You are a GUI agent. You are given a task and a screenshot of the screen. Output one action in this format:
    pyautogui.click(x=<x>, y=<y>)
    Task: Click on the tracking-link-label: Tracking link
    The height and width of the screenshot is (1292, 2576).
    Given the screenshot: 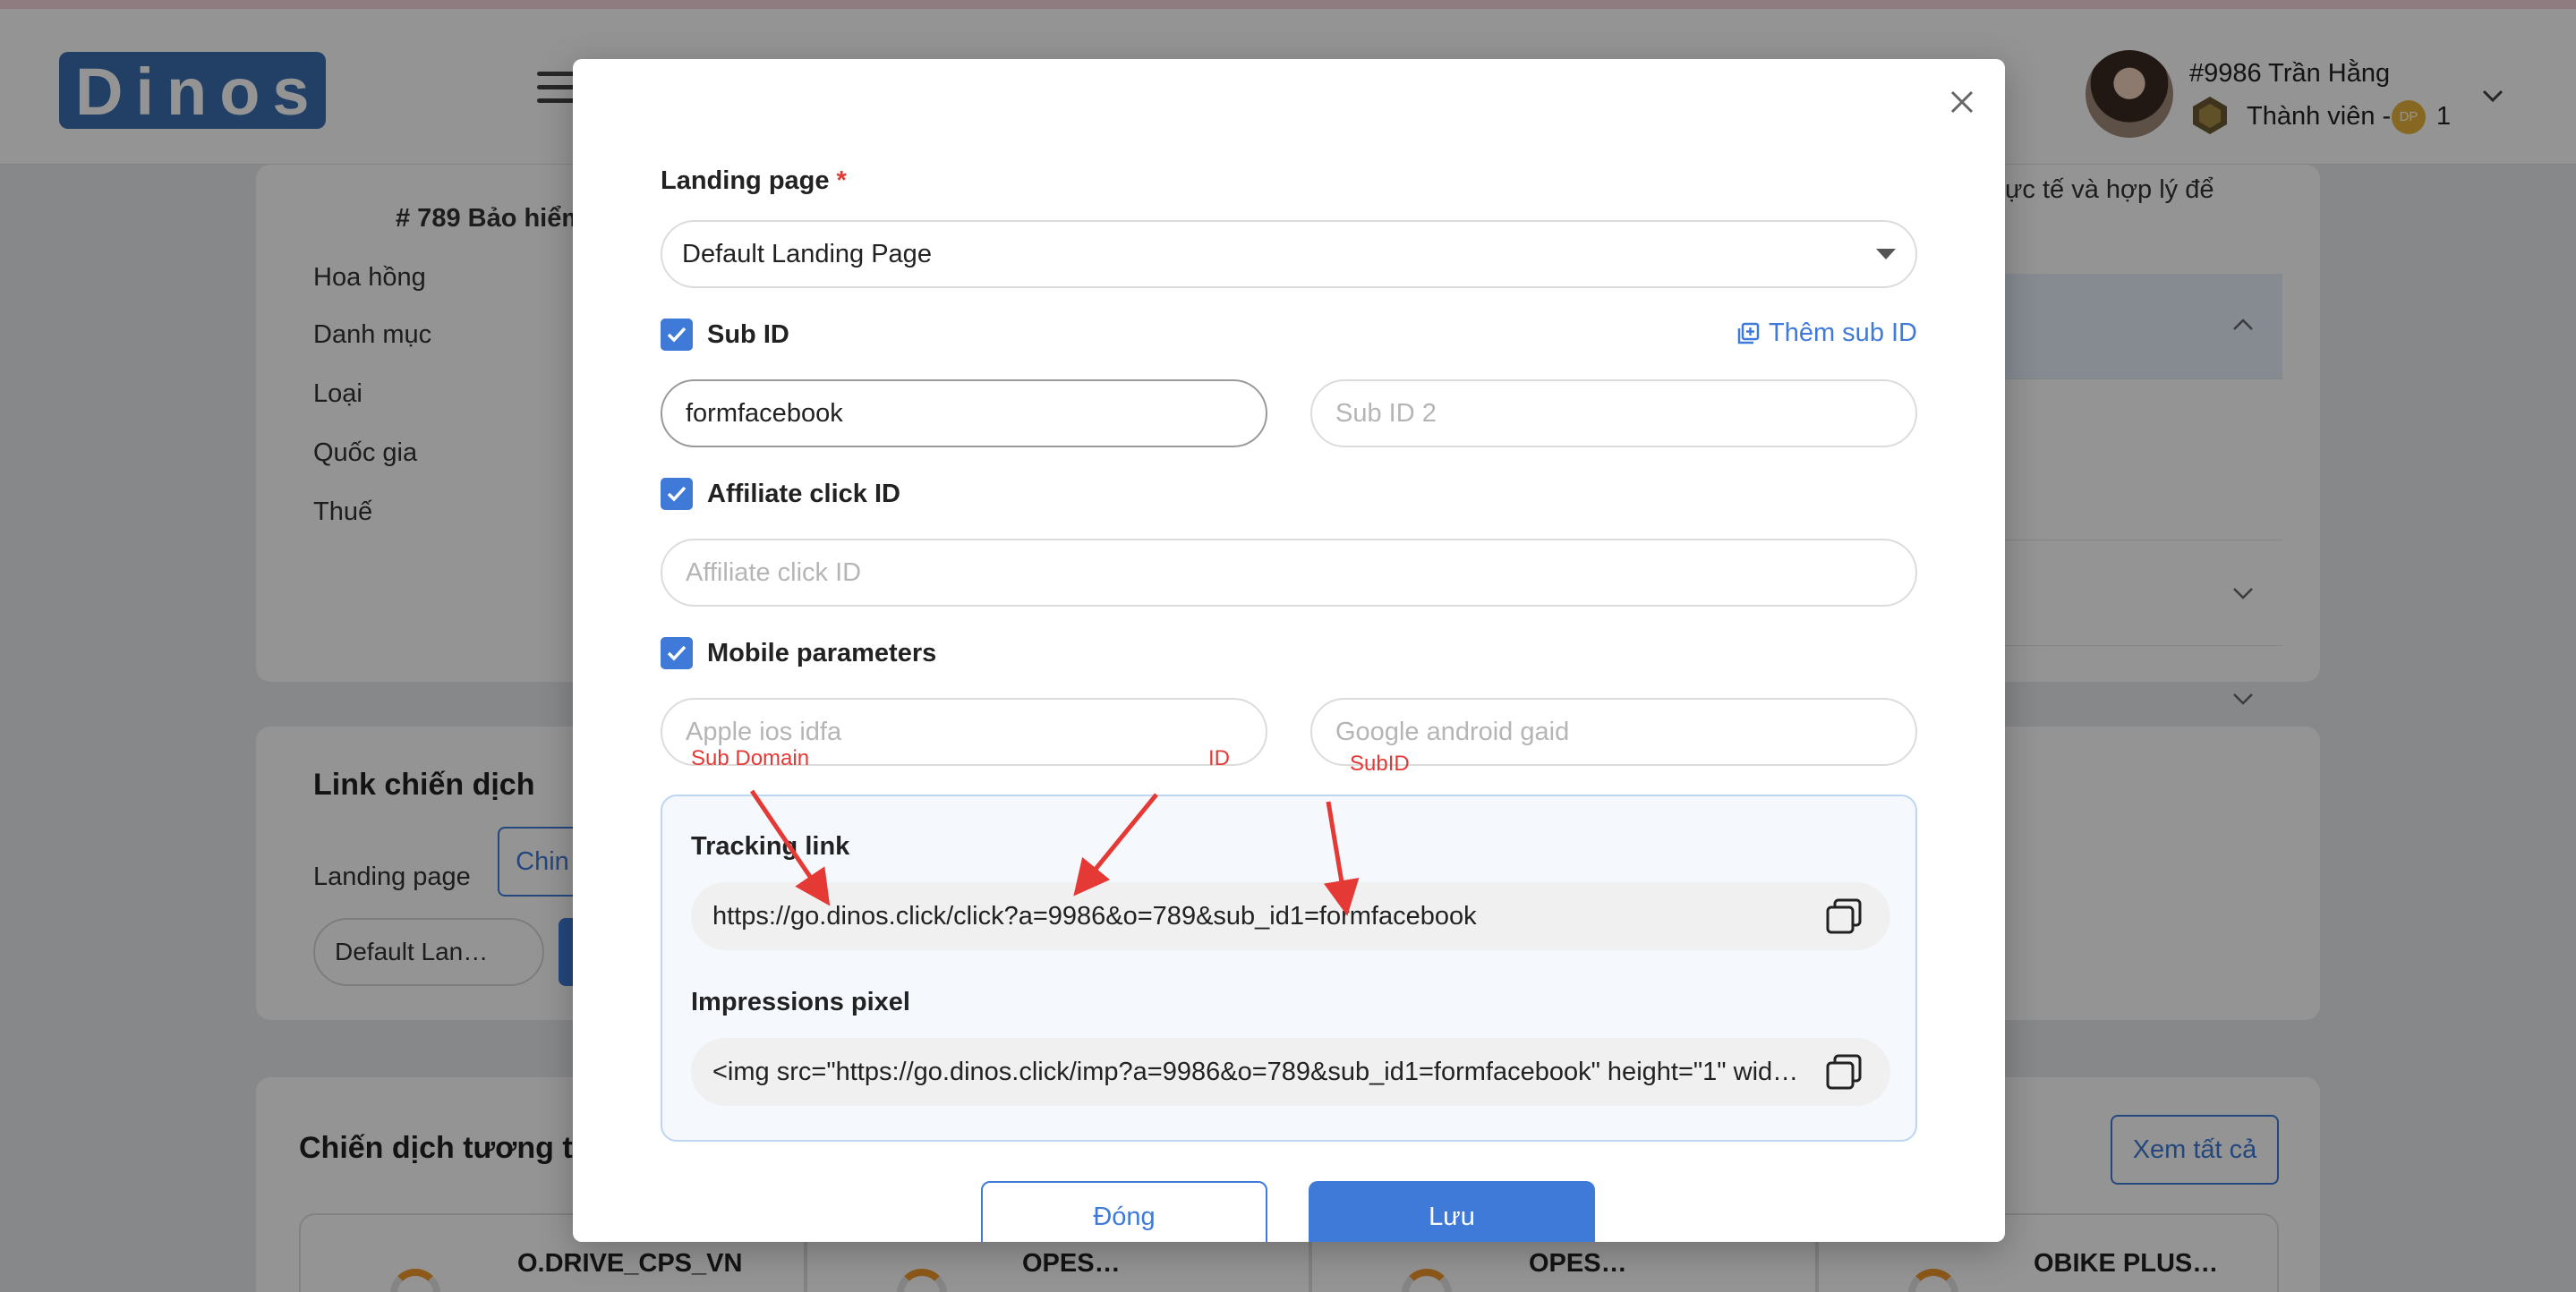 What is the action you would take?
    pyautogui.click(x=770, y=846)
    